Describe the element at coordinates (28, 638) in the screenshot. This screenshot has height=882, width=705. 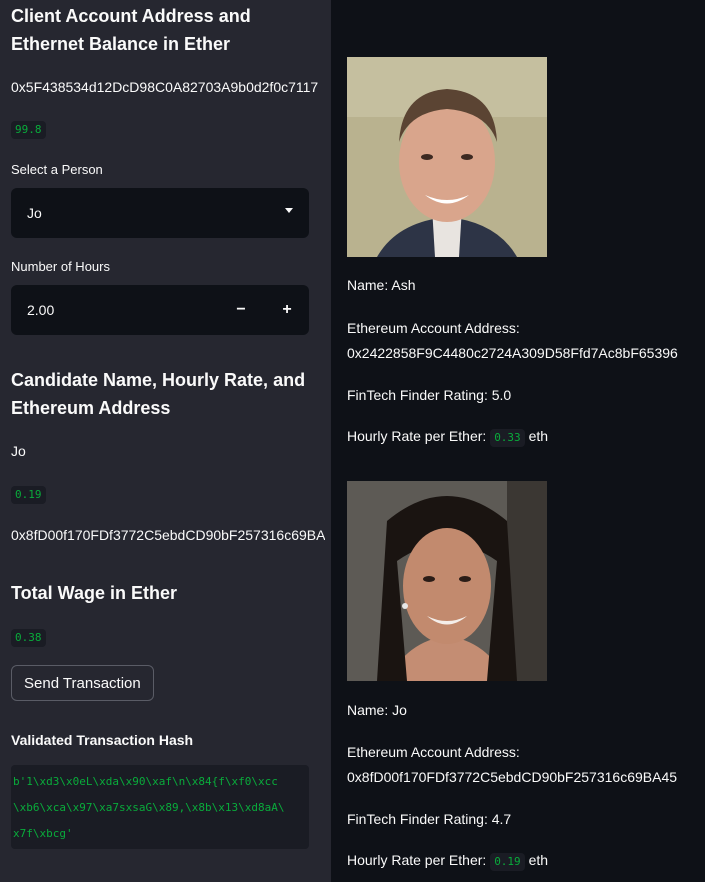
I see `total-wage-value: 0.38` at that location.